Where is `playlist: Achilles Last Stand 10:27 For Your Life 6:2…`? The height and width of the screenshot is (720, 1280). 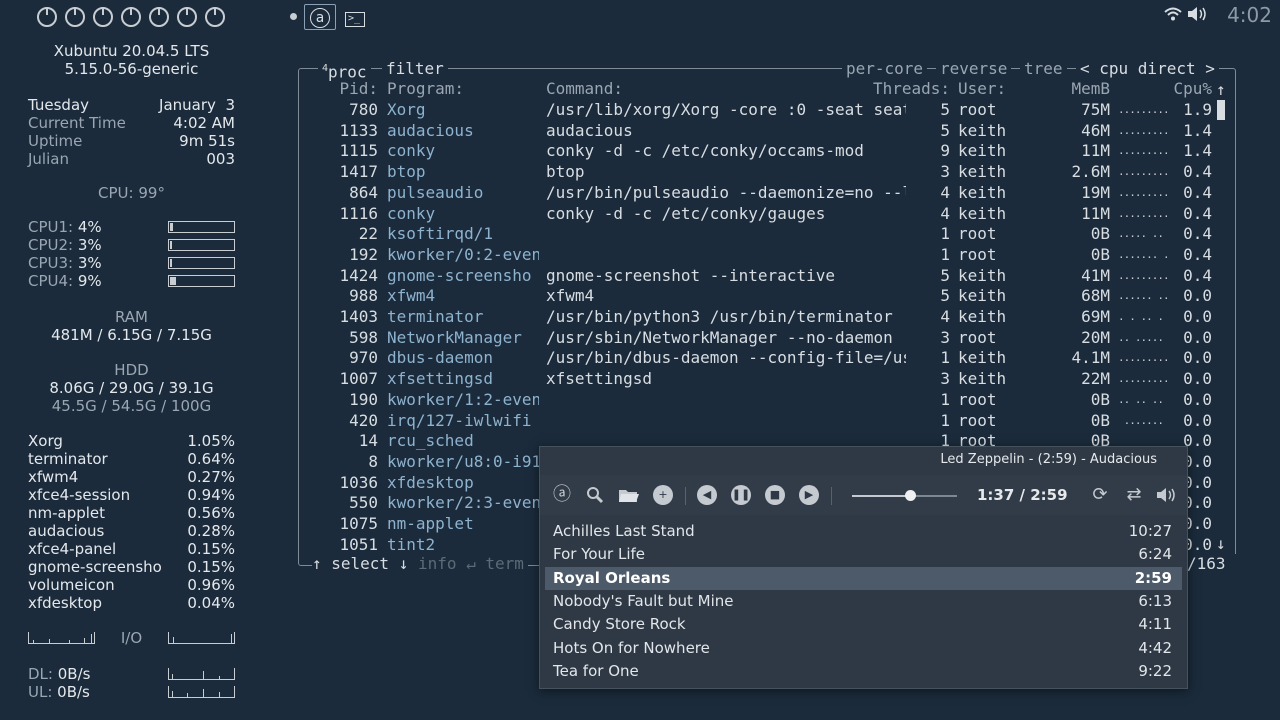 playlist: Achilles Last Stand 10:27 For Your Life 6:2… is located at coordinates (863, 601).